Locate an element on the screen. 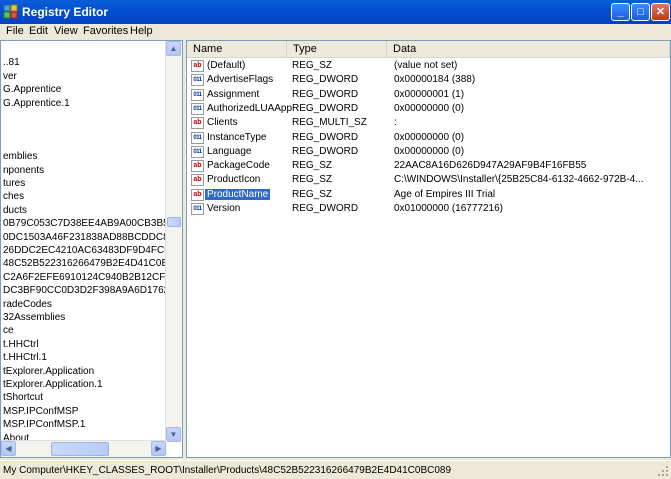 The width and height of the screenshot is (671, 479). value-row: 011 Version REG_DWORD 0x01000000 (16777216) is located at coordinates (427, 209).